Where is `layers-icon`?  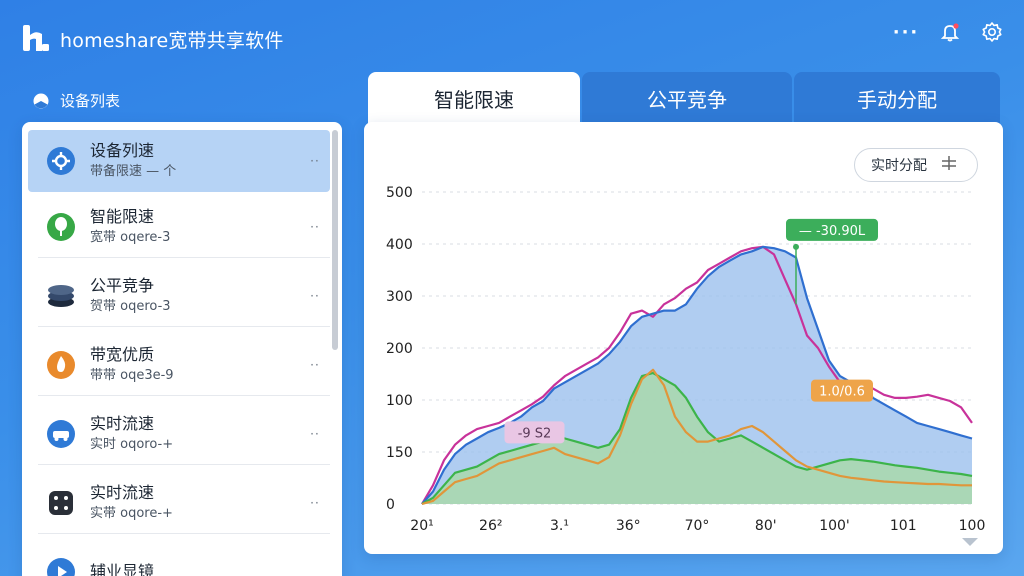 layers-icon is located at coordinates (61, 296).